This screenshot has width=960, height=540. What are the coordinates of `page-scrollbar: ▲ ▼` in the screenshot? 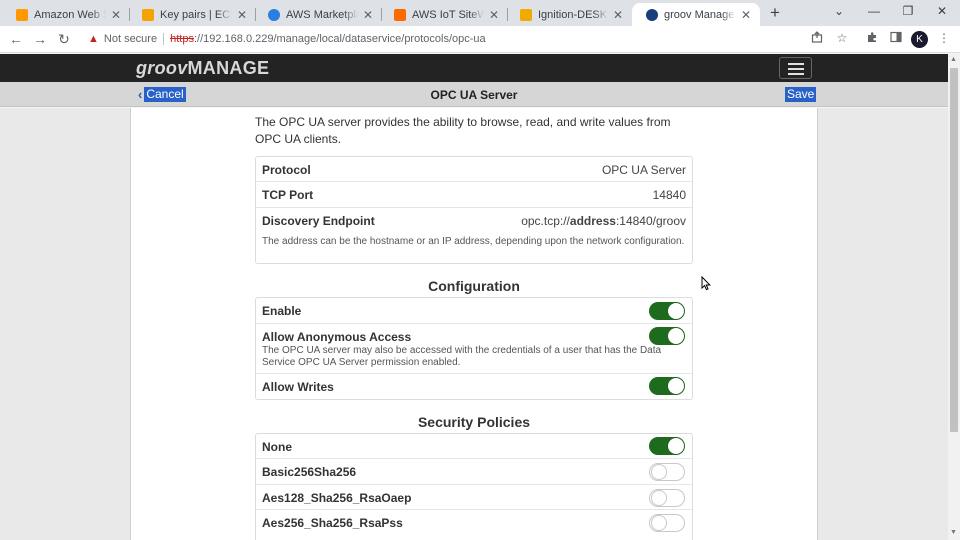 It's located at (954, 297).